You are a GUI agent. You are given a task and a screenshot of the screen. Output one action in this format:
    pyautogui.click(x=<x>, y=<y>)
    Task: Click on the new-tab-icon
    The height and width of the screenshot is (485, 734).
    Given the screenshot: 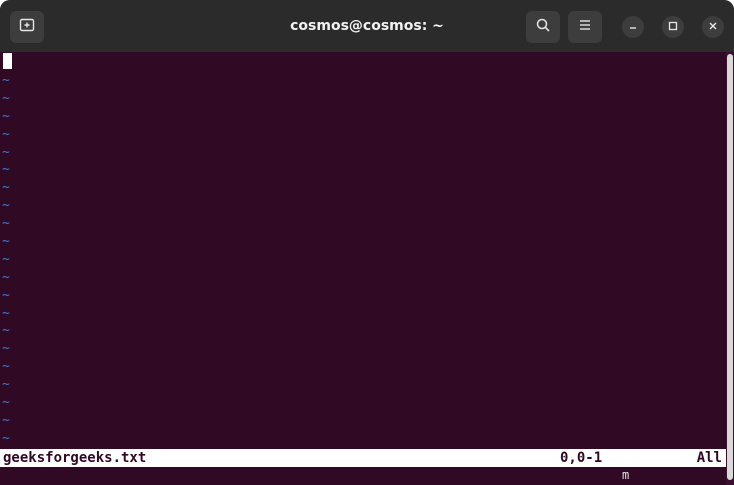 What is the action you would take?
    pyautogui.click(x=27, y=27)
    